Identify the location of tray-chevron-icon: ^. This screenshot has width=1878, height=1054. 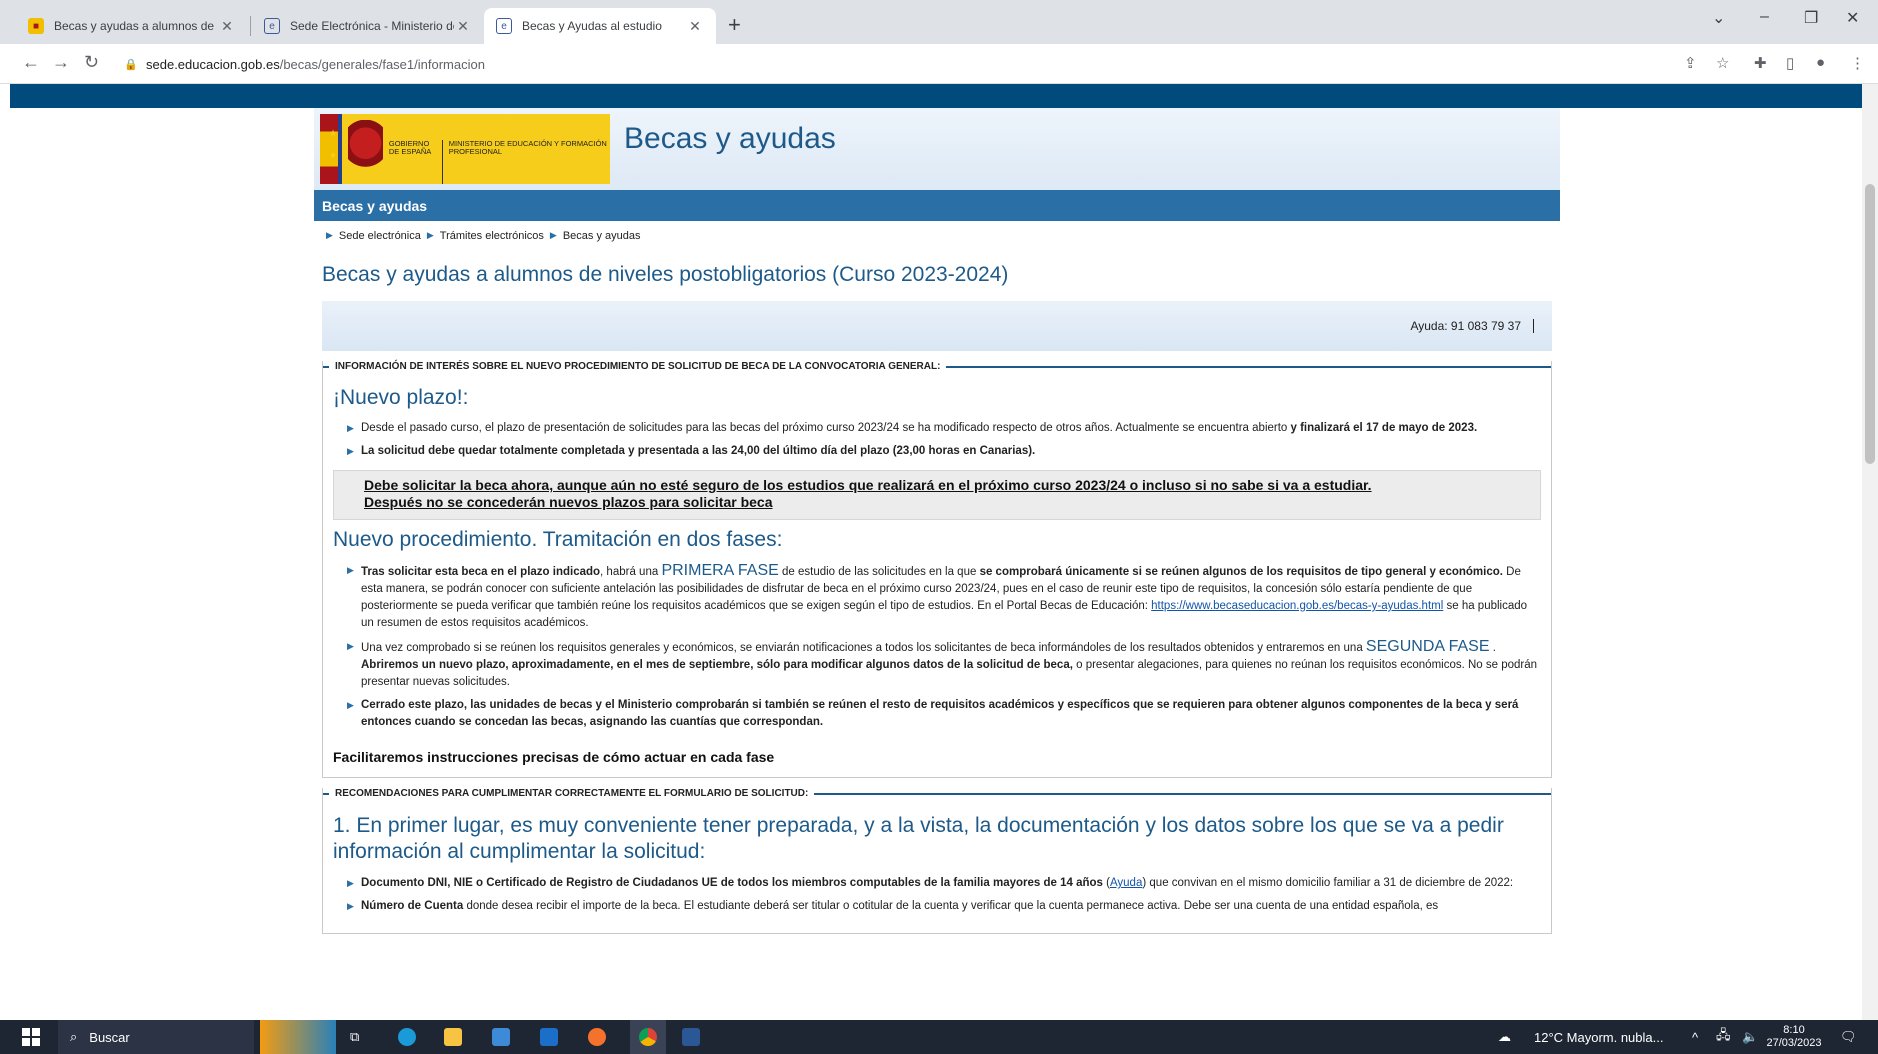
(1695, 1037).